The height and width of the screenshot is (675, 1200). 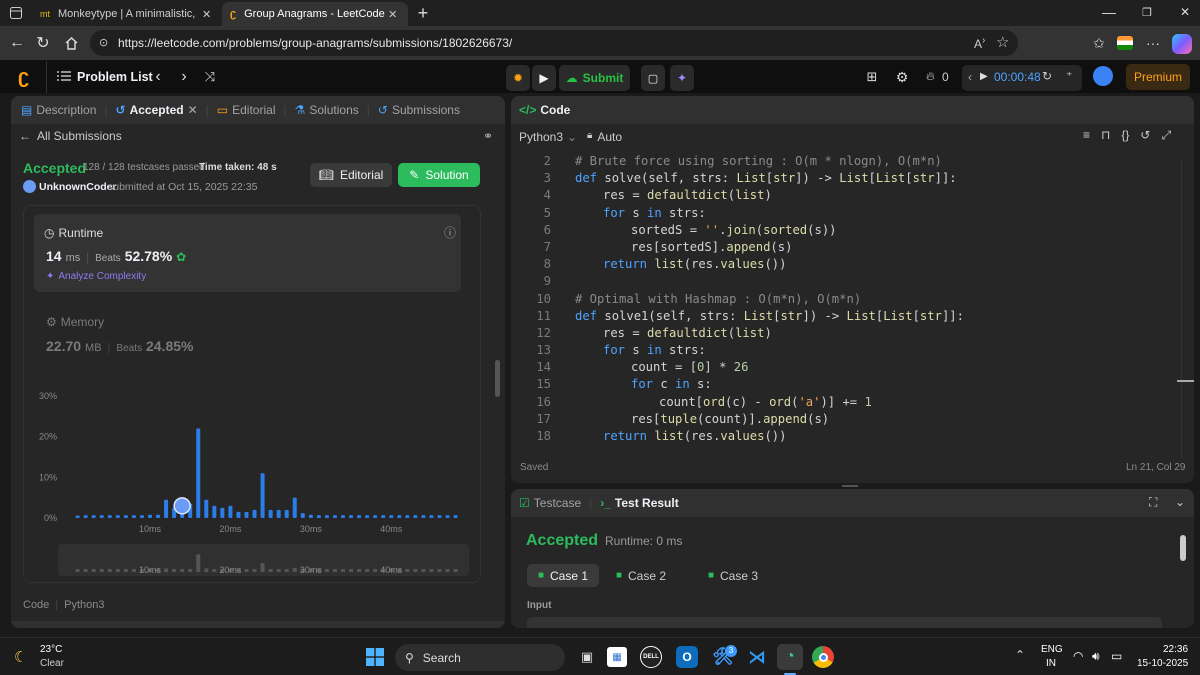 I want to click on taskbar-search: ⚲ Search, so click(x=480, y=657).